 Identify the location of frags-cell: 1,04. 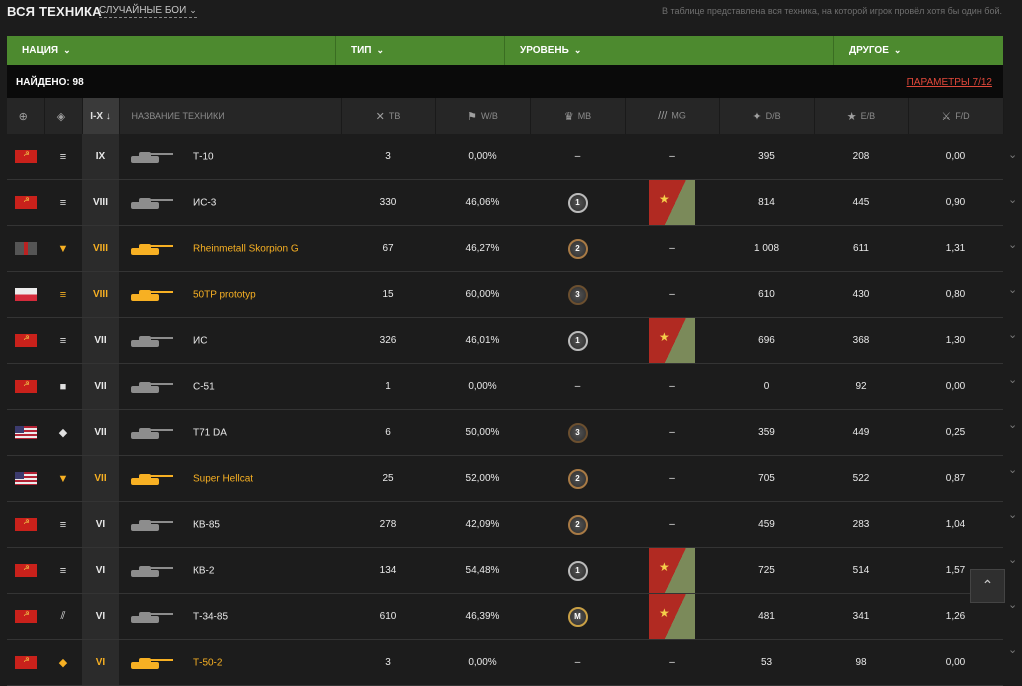
(955, 524).